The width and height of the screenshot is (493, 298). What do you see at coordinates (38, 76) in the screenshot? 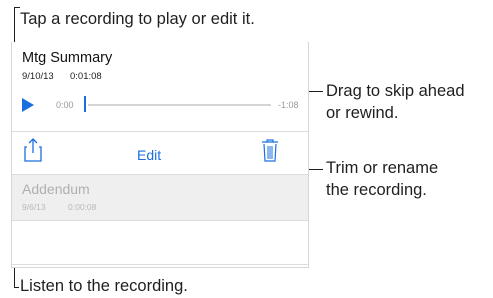
I see `recording-date: 9/10/13` at bounding box center [38, 76].